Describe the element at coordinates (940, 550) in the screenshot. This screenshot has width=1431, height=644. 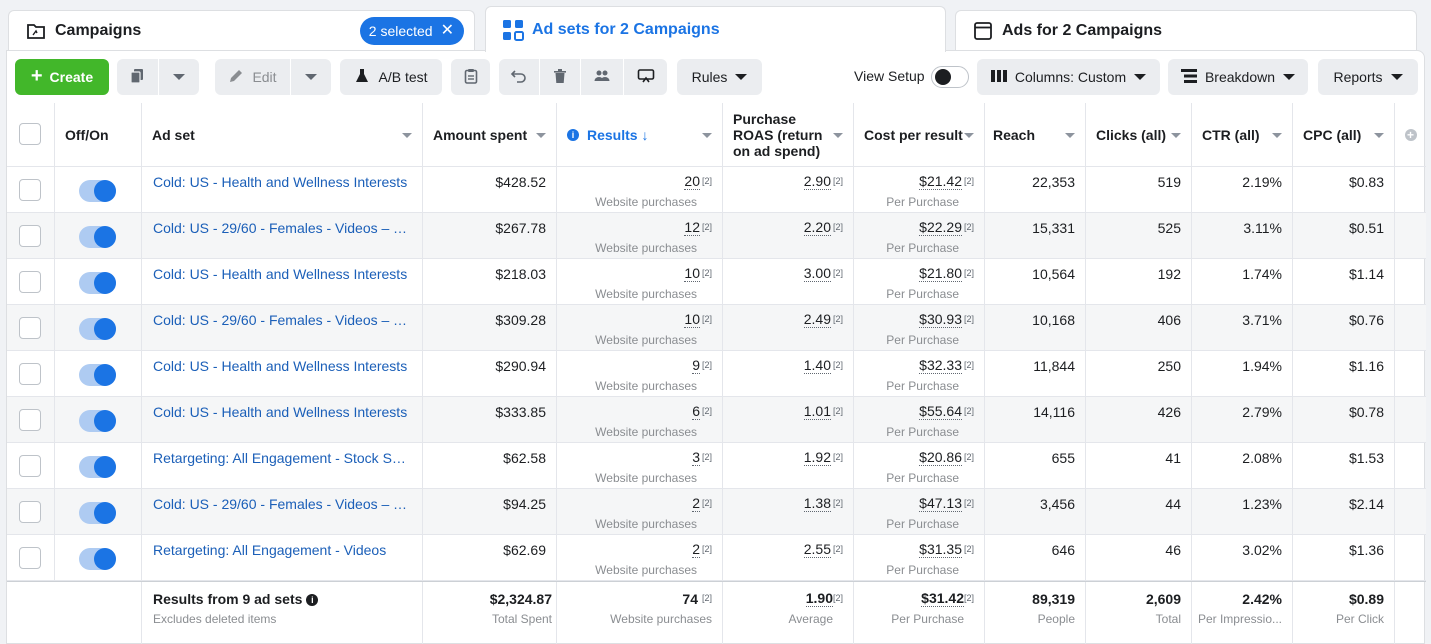
I see `cost-value: $31.35` at that location.